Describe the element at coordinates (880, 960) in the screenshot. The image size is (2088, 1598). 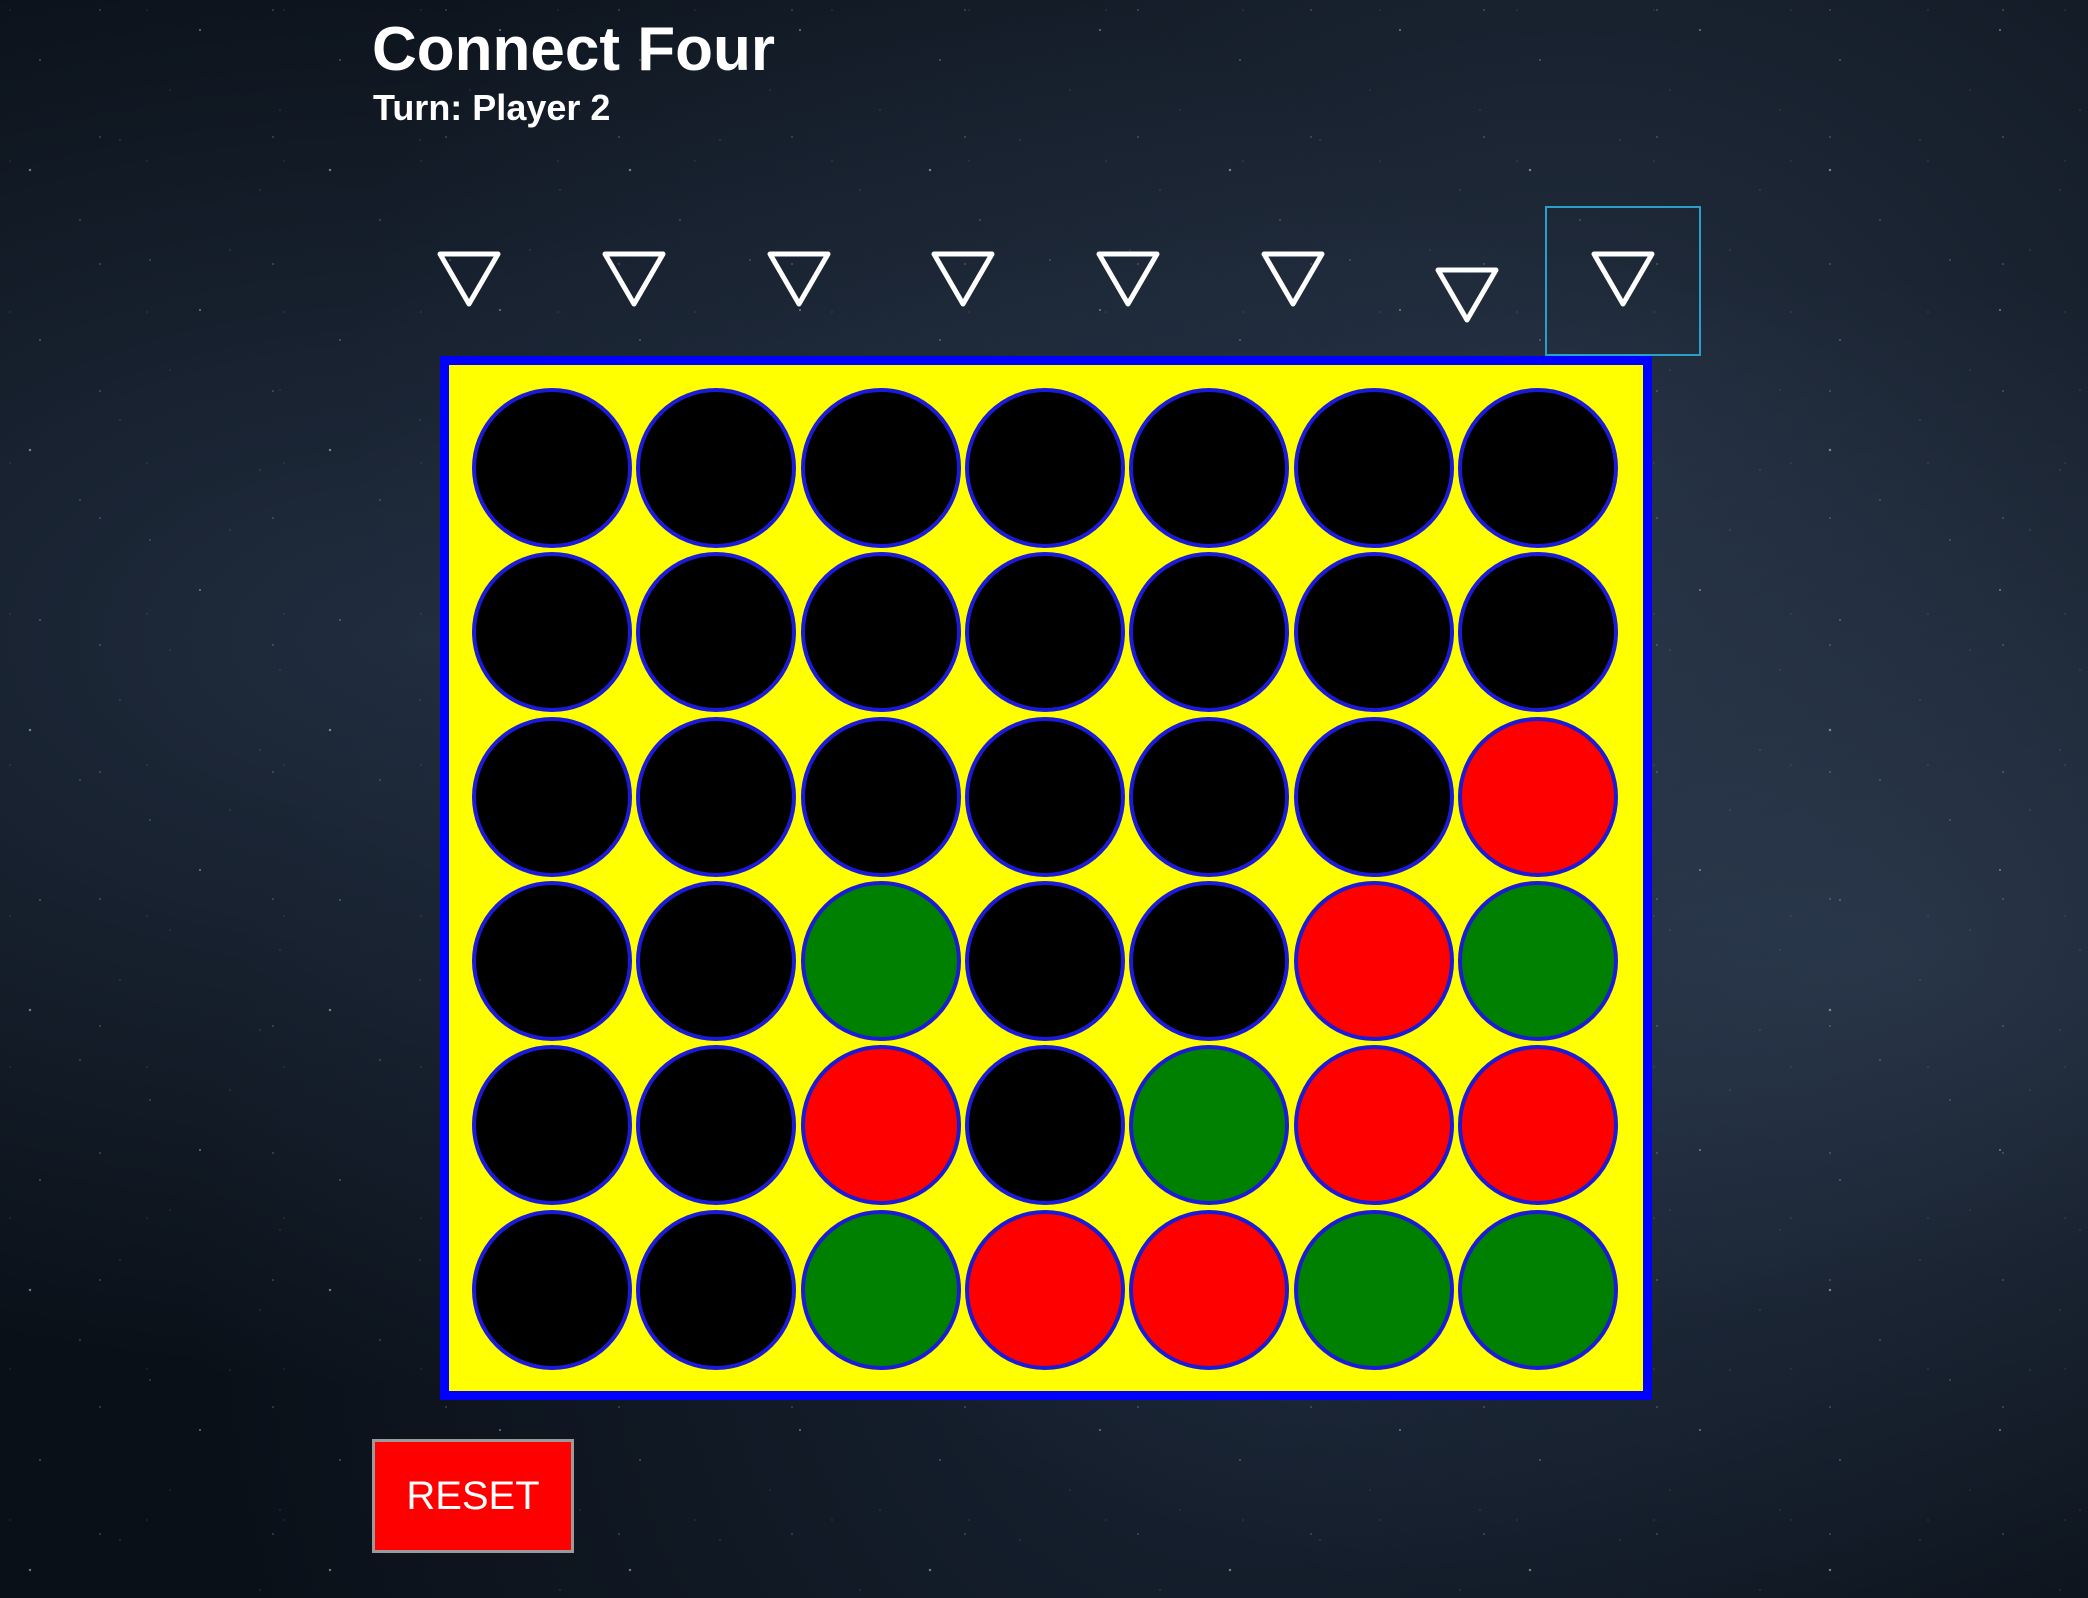
I see `board-cell-r4-c3-green` at that location.